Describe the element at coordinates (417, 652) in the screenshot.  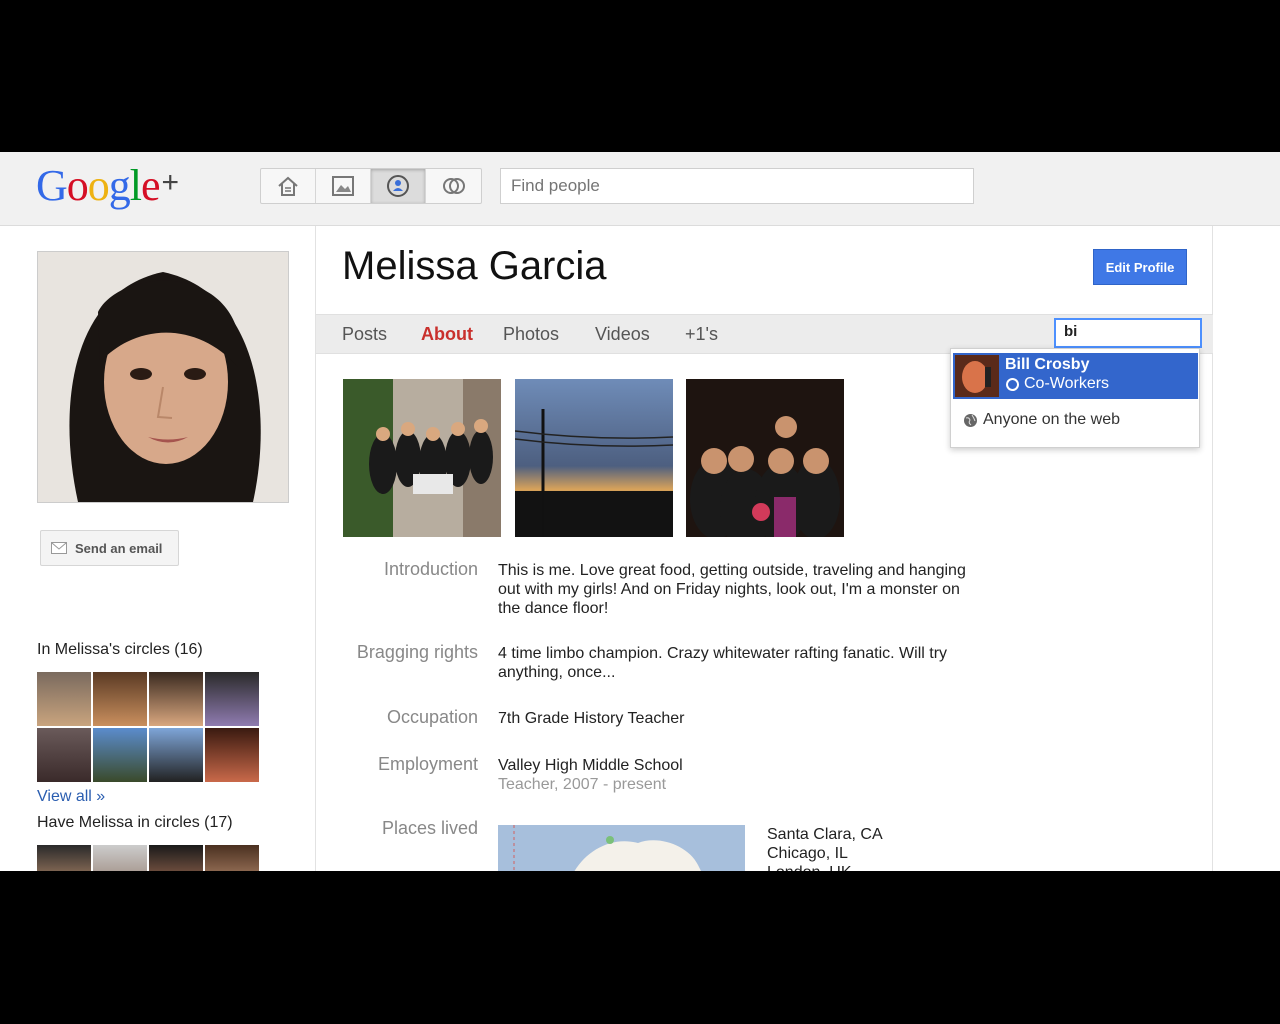
I see `bragging-rights-label: Bragging rights` at that location.